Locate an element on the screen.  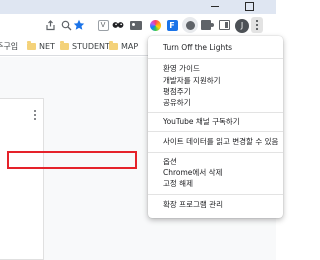
bookmark-folder-net: NET is located at coordinates (41, 46).